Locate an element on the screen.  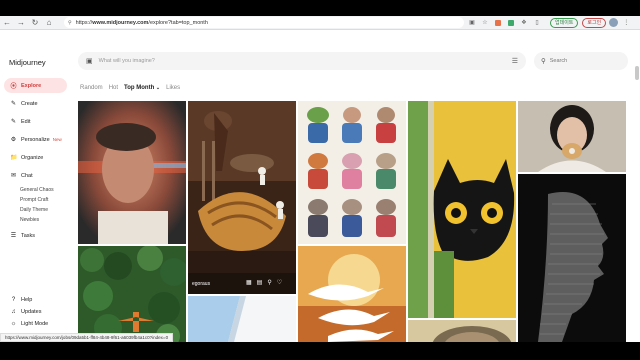
bell-icon: ♫ is located at coordinates (13, 312).